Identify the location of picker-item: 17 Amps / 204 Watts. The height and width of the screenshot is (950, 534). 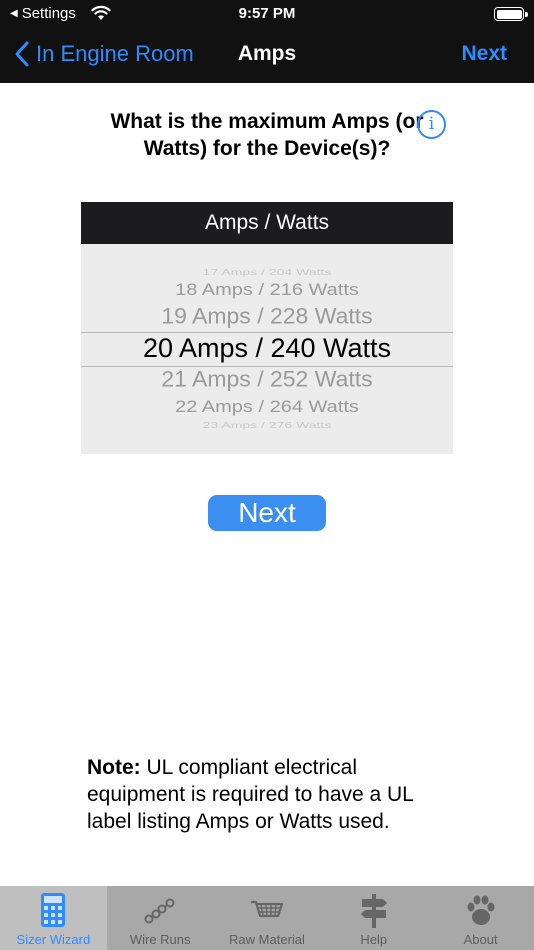
(267, 272).